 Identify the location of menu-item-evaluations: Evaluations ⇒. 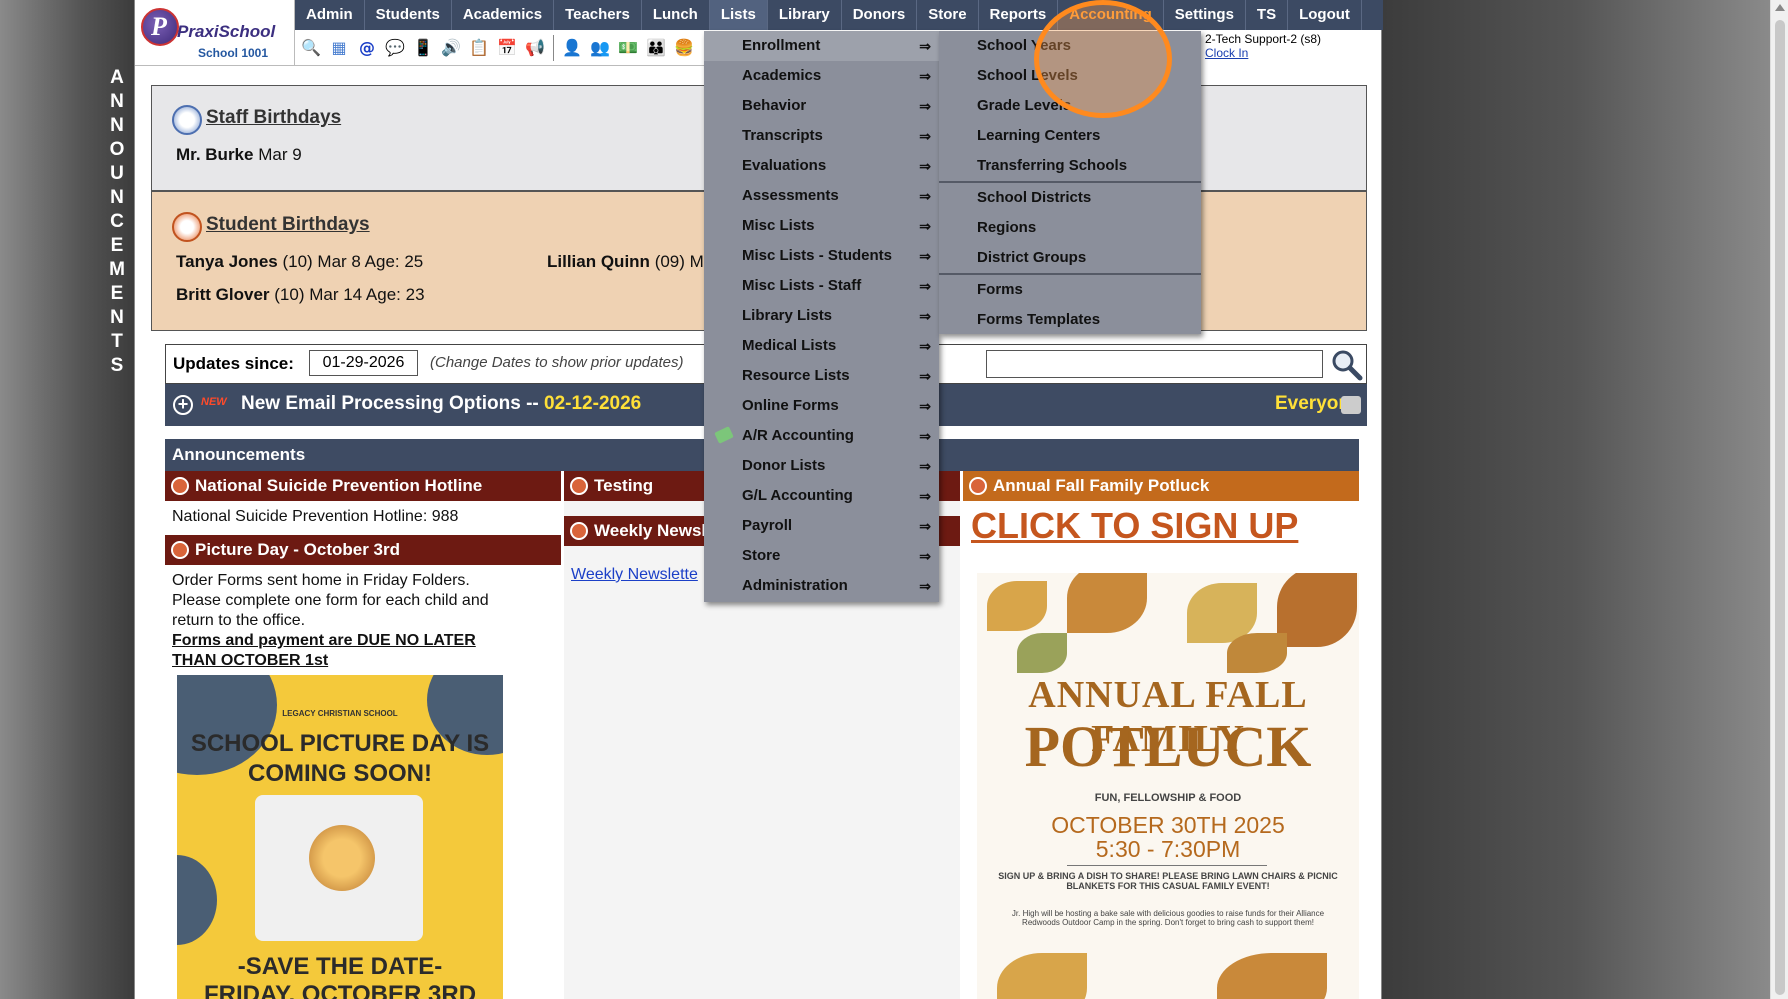
(821, 166).